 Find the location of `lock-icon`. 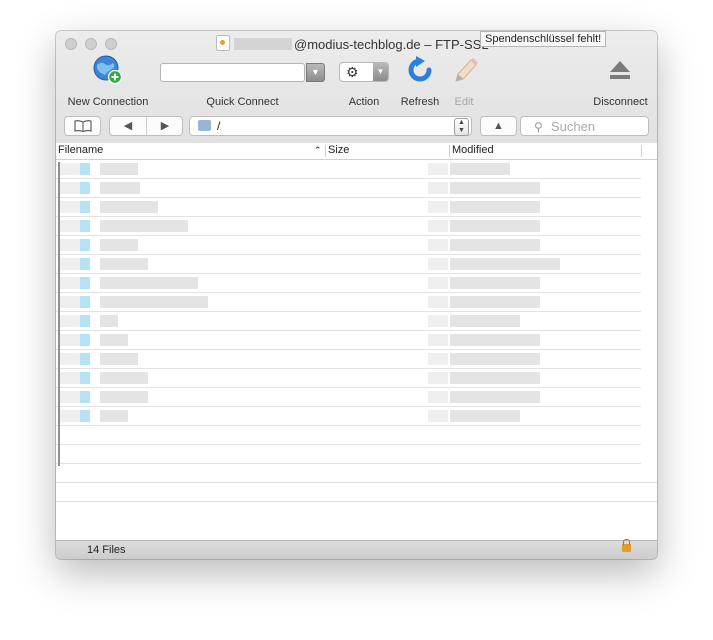

lock-icon is located at coordinates (626, 545).